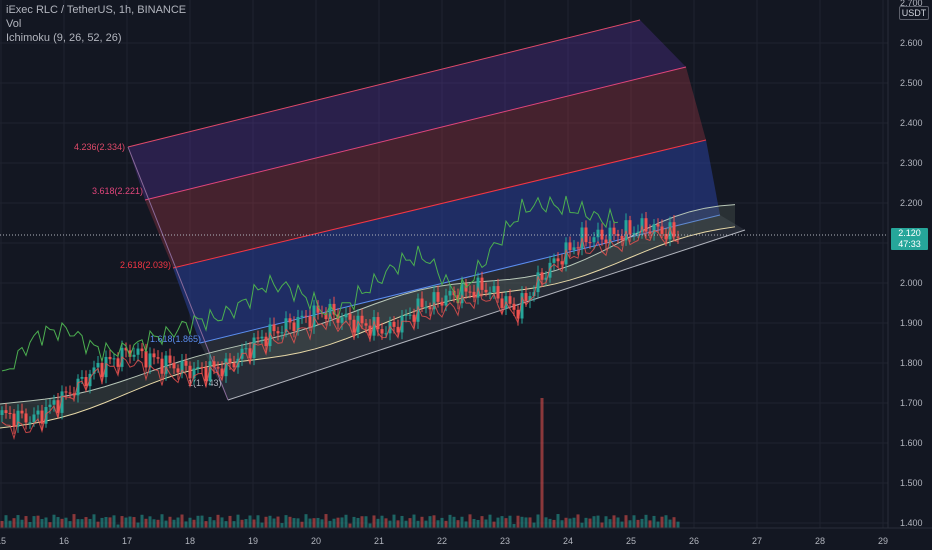 The height and width of the screenshot is (550, 932). I want to click on time-tick-label: 21, so click(379, 541).